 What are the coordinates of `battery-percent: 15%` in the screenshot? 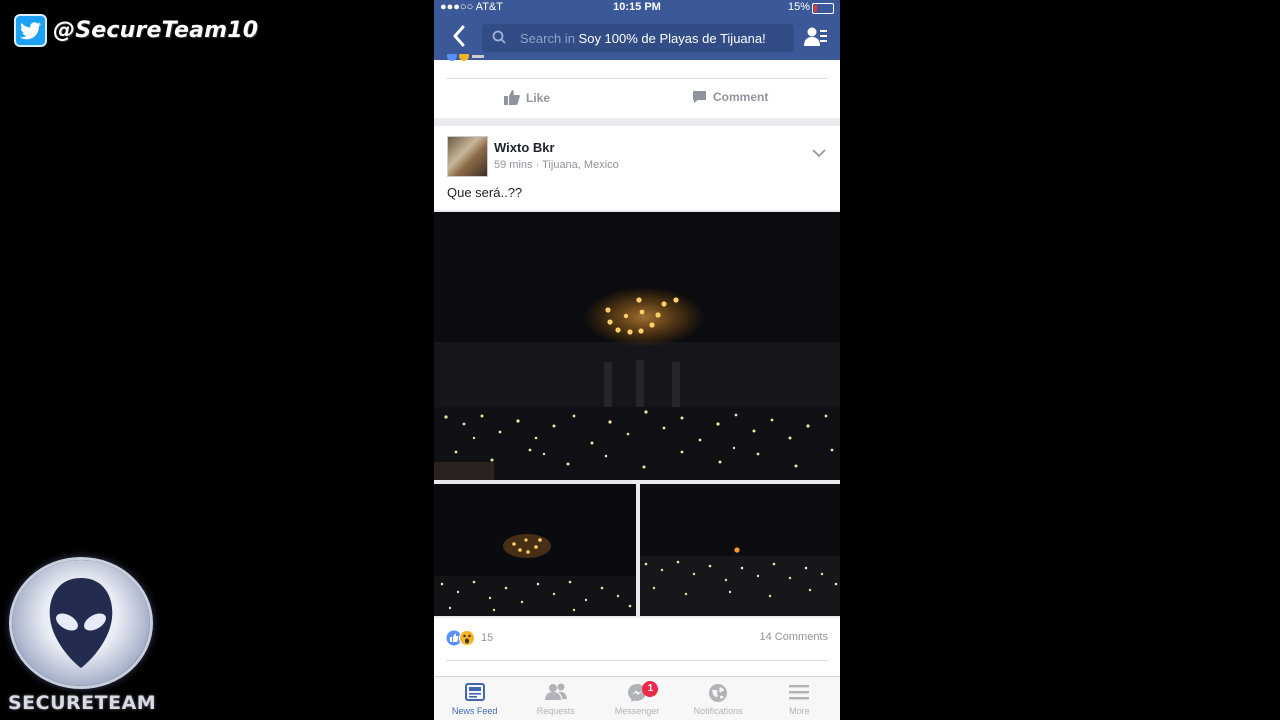 It's located at (798, 7).